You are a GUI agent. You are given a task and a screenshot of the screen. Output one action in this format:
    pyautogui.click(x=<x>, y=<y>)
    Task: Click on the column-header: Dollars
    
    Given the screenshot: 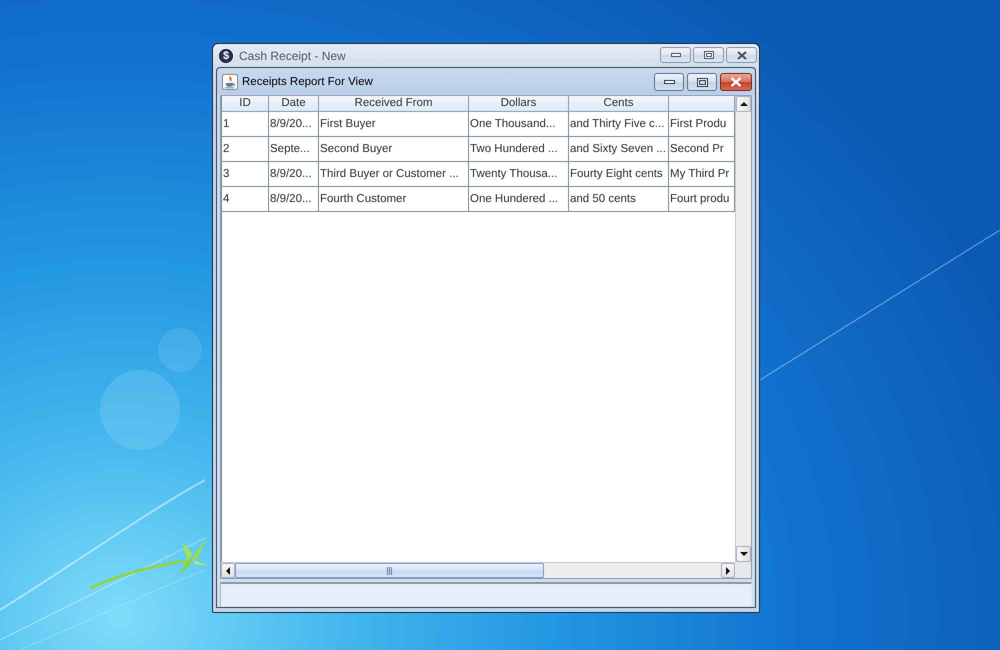 What is the action you would take?
    pyautogui.click(x=519, y=104)
    